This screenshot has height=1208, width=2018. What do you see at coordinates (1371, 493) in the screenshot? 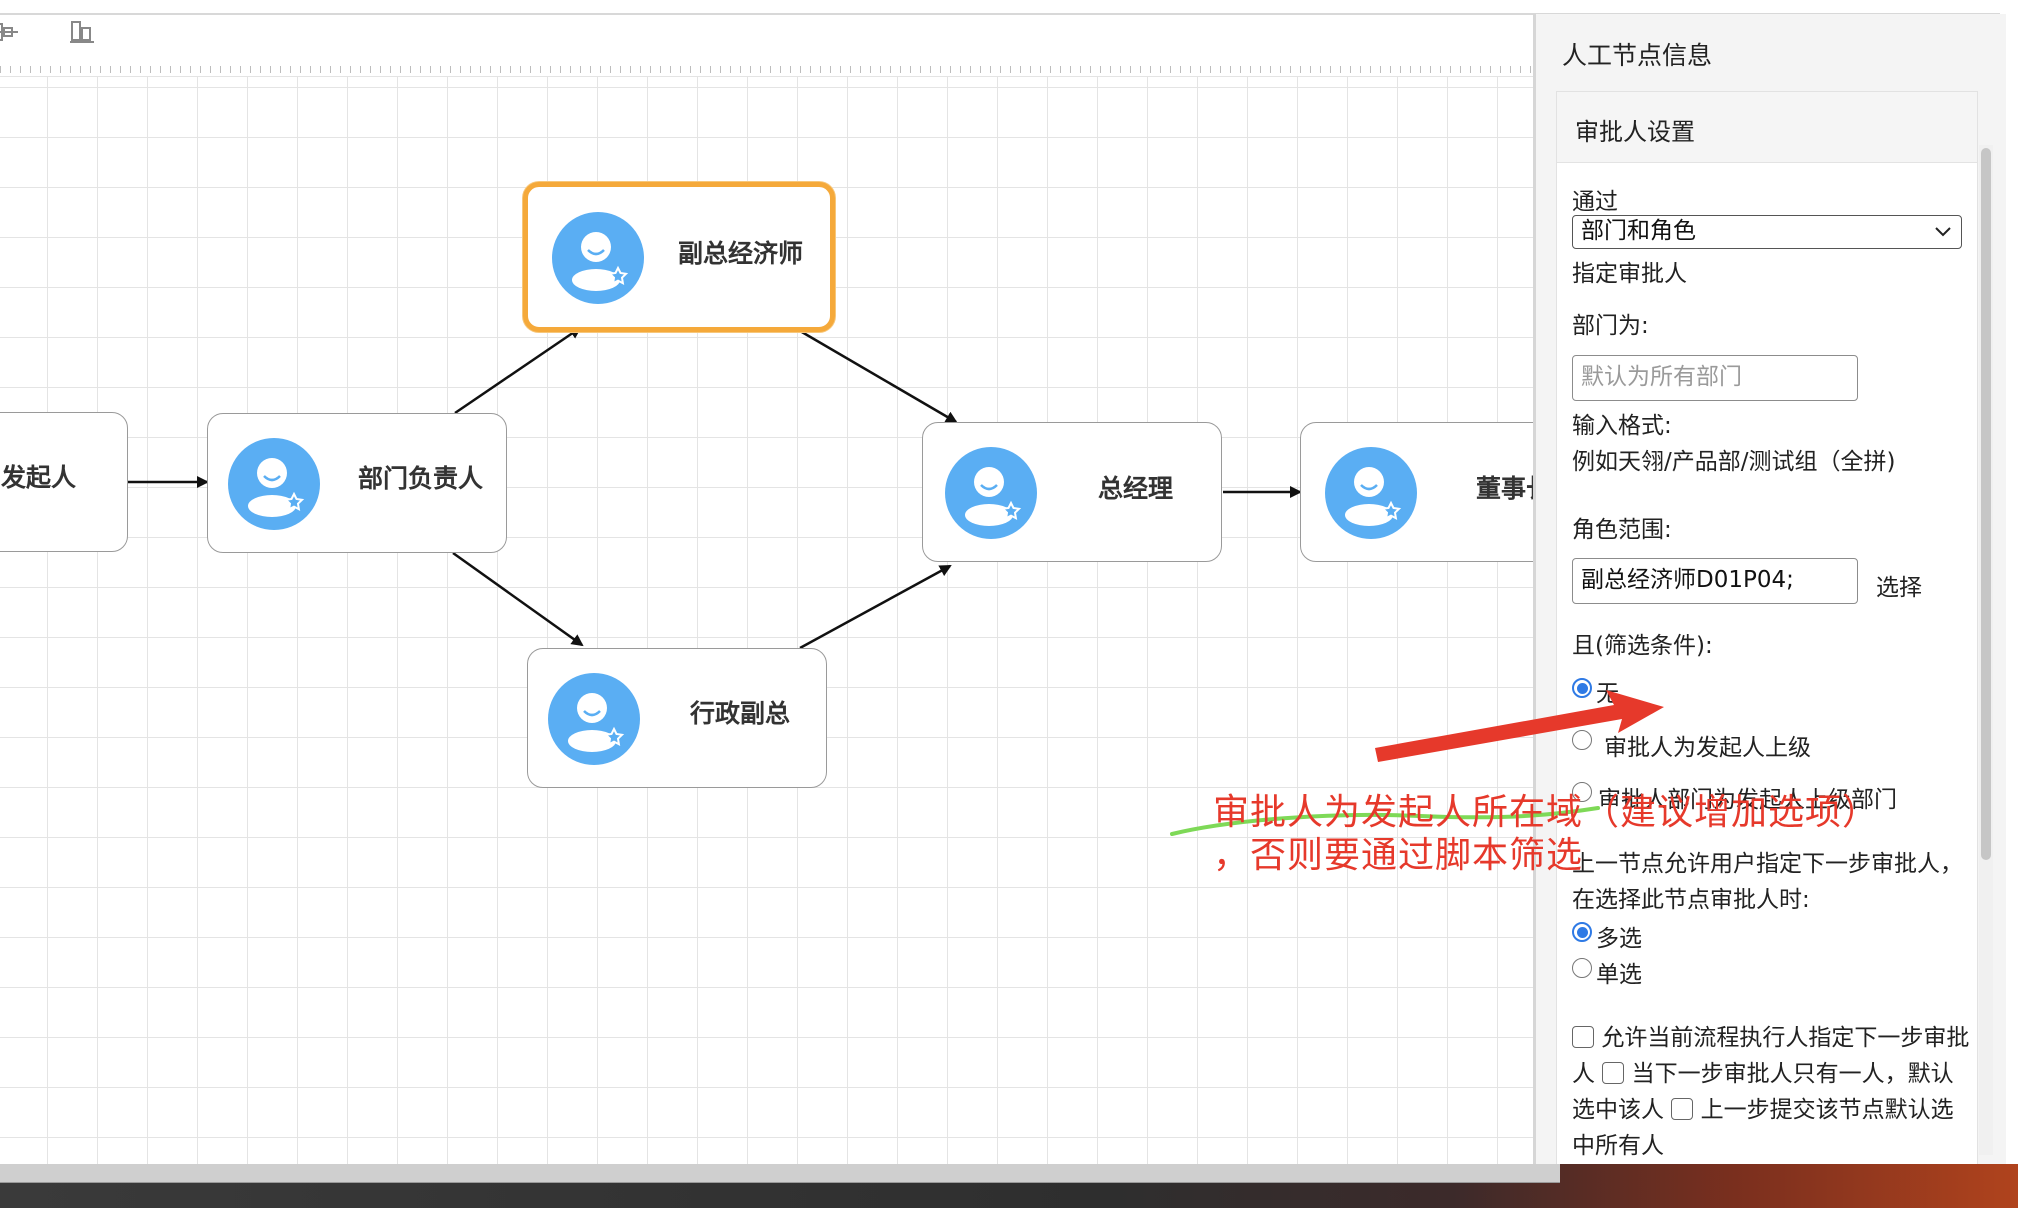
I see `user-avatar-icon` at bounding box center [1371, 493].